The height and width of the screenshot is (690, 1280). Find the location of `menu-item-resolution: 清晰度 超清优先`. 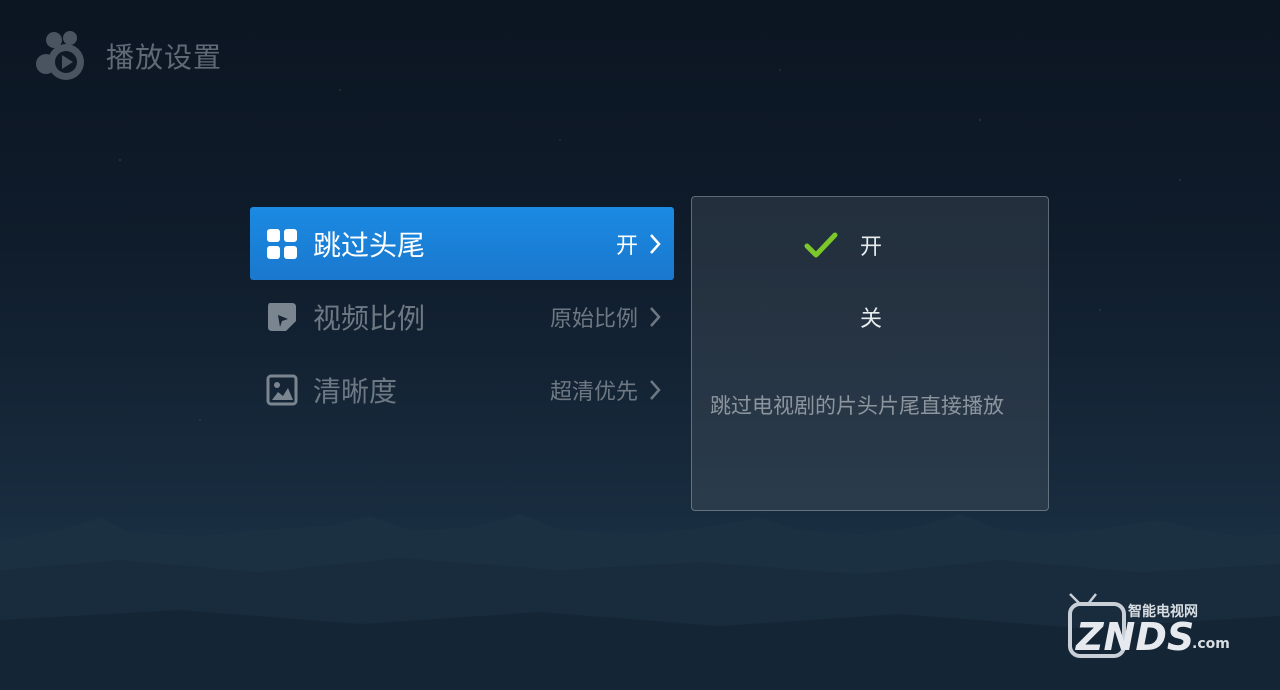

menu-item-resolution: 清晰度 超清优先 is located at coordinates (462, 389).